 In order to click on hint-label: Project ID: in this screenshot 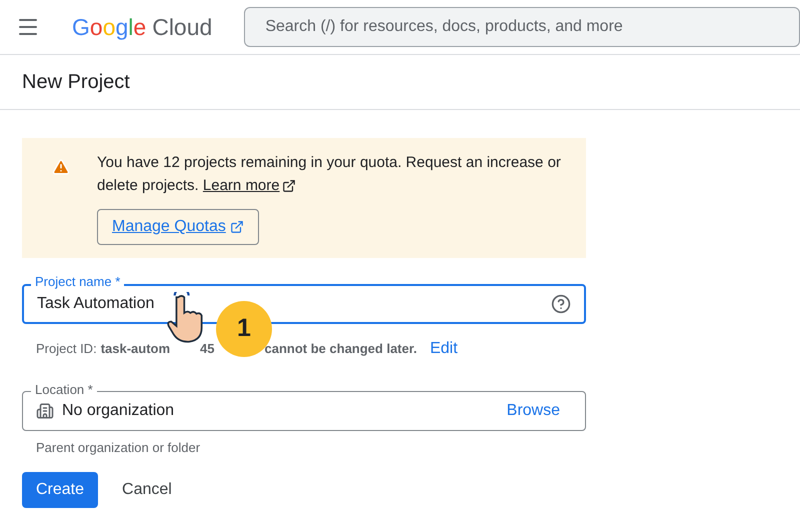, I will do `click(66, 349)`.